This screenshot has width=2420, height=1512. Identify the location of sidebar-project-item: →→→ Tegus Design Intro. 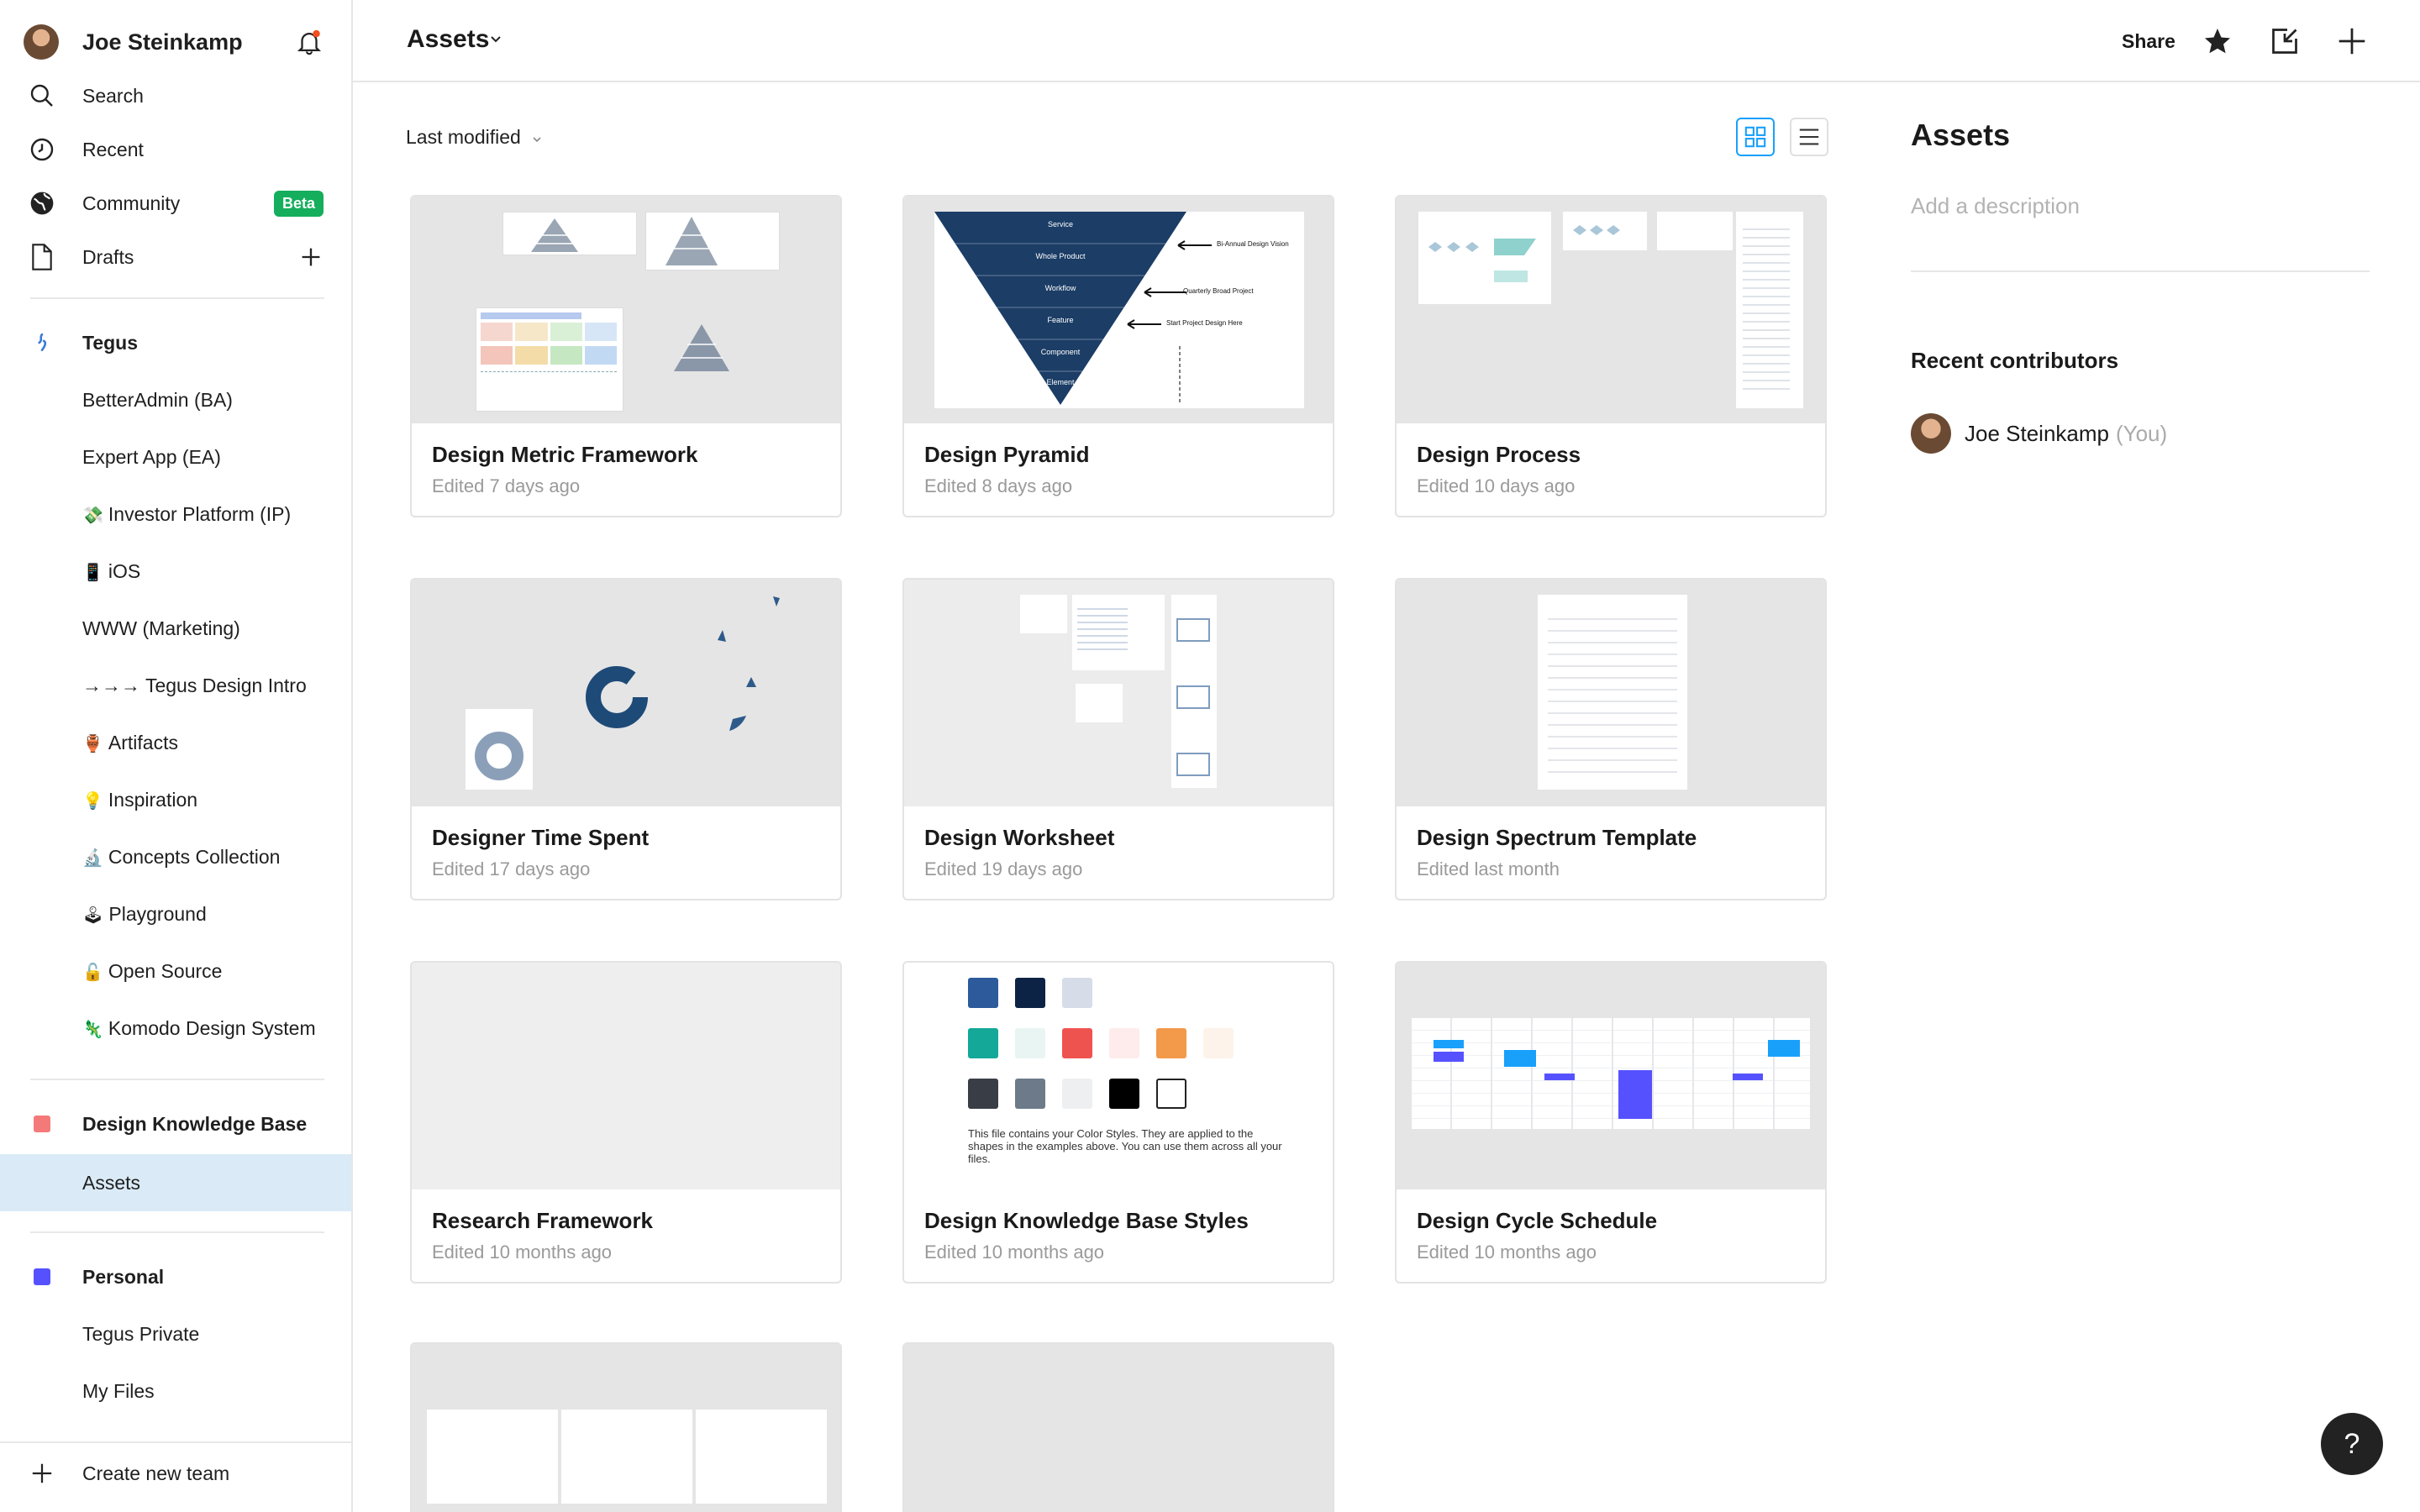
(176, 685).